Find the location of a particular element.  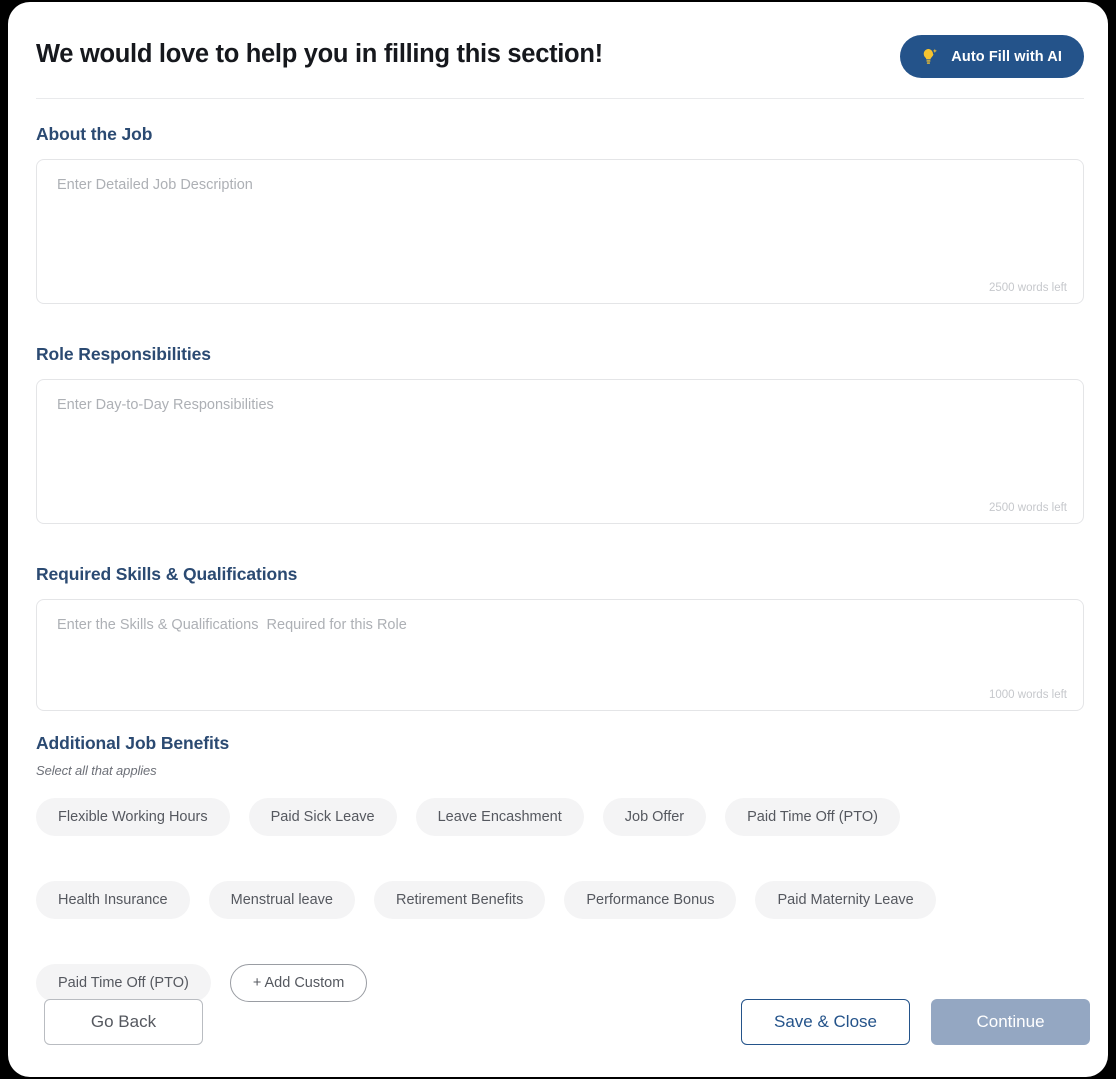

benefit-chip: Paid Sick Leave is located at coordinates (322, 817).